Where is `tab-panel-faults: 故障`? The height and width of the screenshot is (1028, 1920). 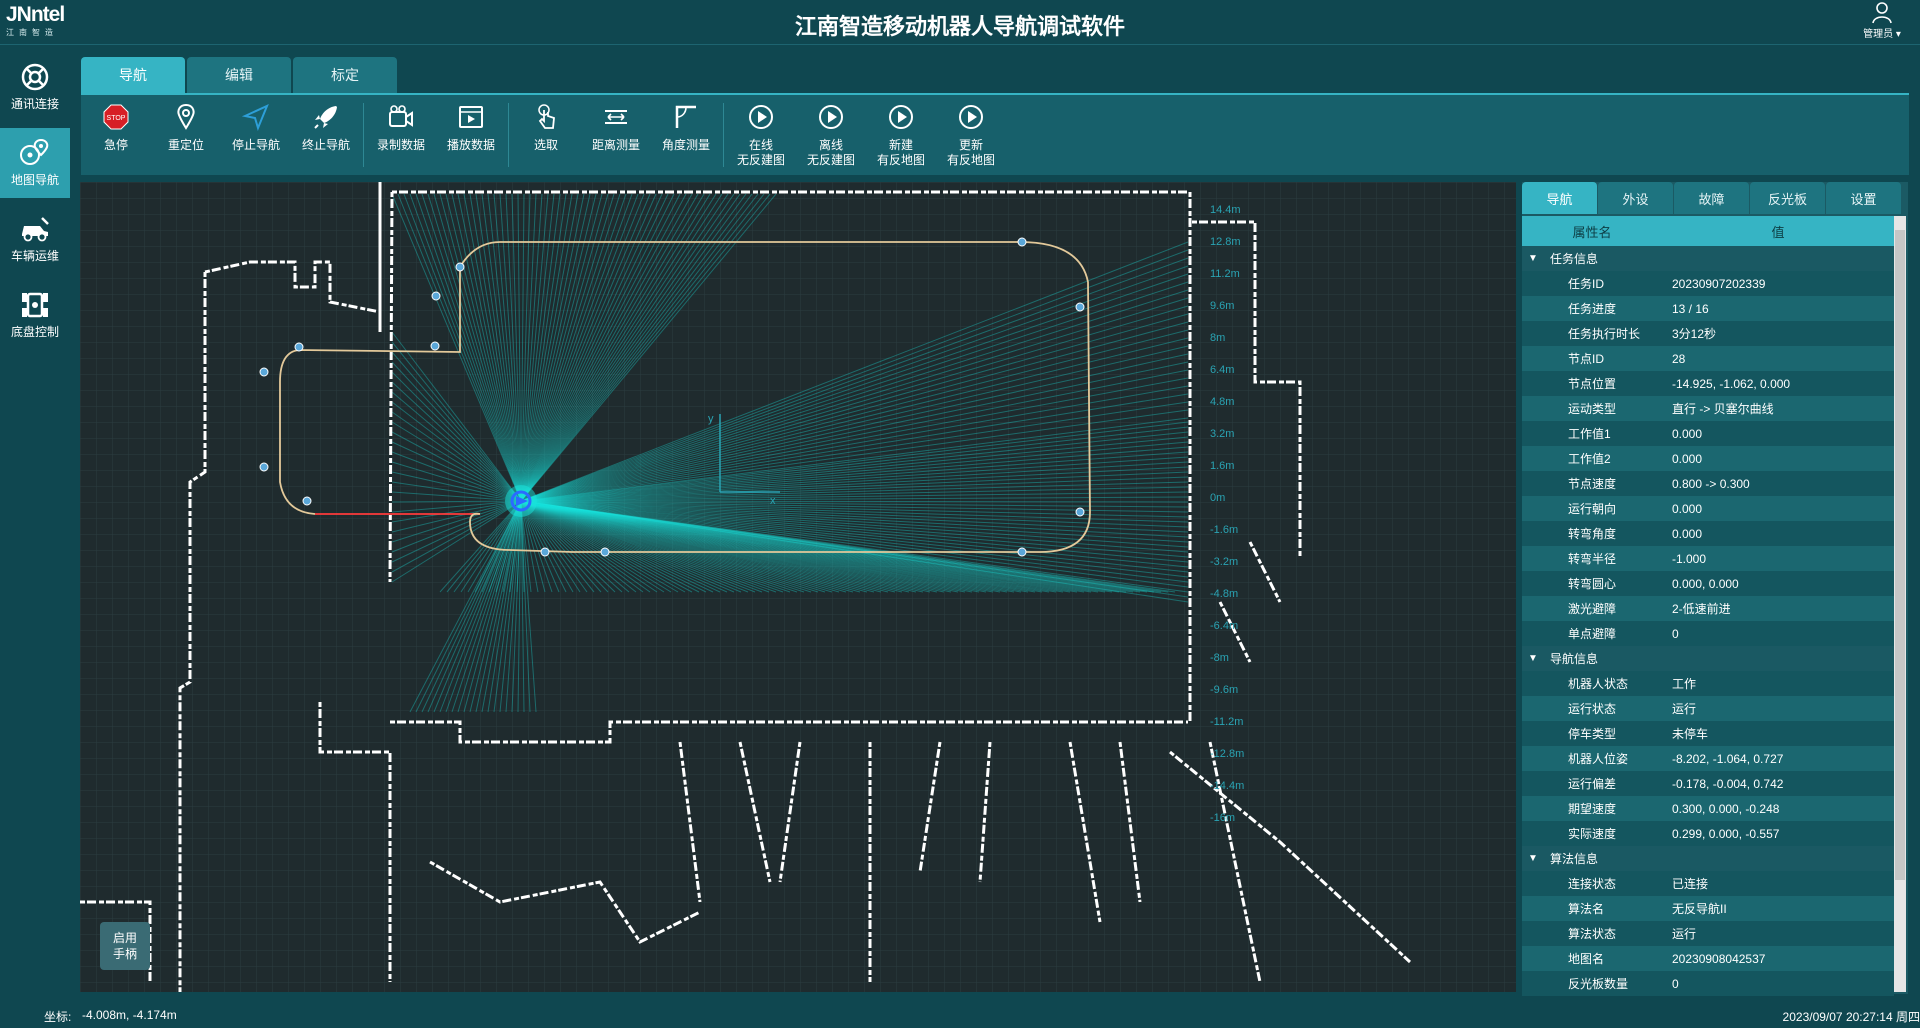
tab-panel-faults: 故障 is located at coordinates (1711, 198).